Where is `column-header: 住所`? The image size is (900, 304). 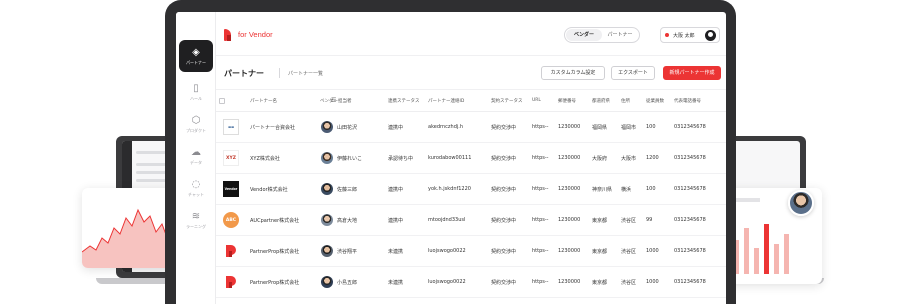 column-header: 住所 is located at coordinates (625, 101).